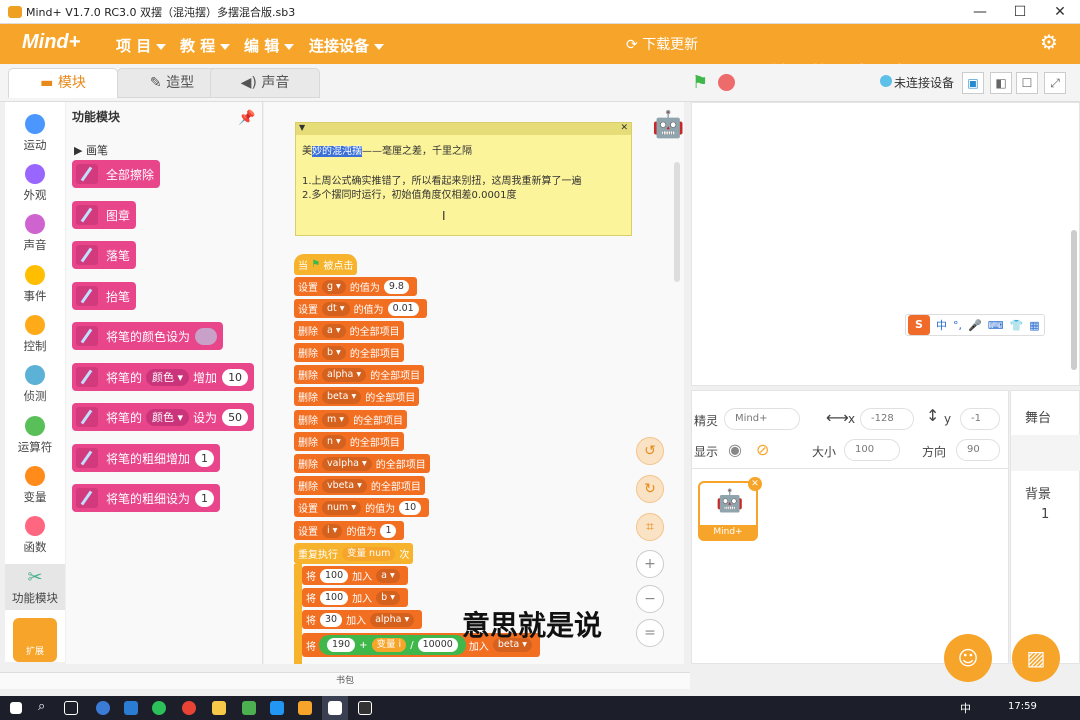  Describe the element at coordinates (335, 708) in the screenshot. I see `mindplus-task-icon` at that location.